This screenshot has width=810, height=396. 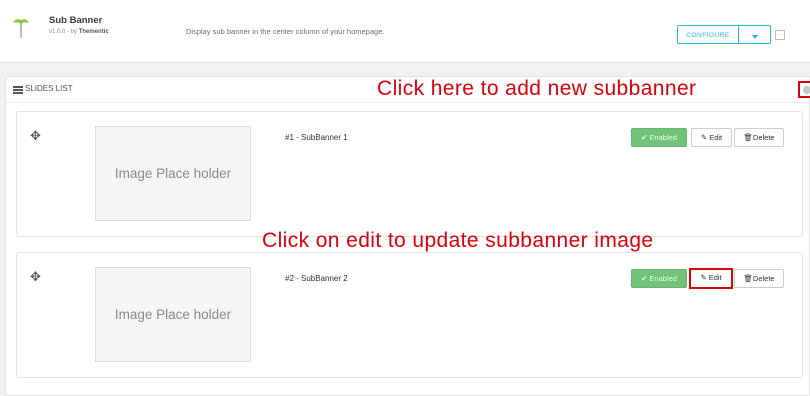 What do you see at coordinates (780, 35) in the screenshot?
I see `module-select-checkbox` at bounding box center [780, 35].